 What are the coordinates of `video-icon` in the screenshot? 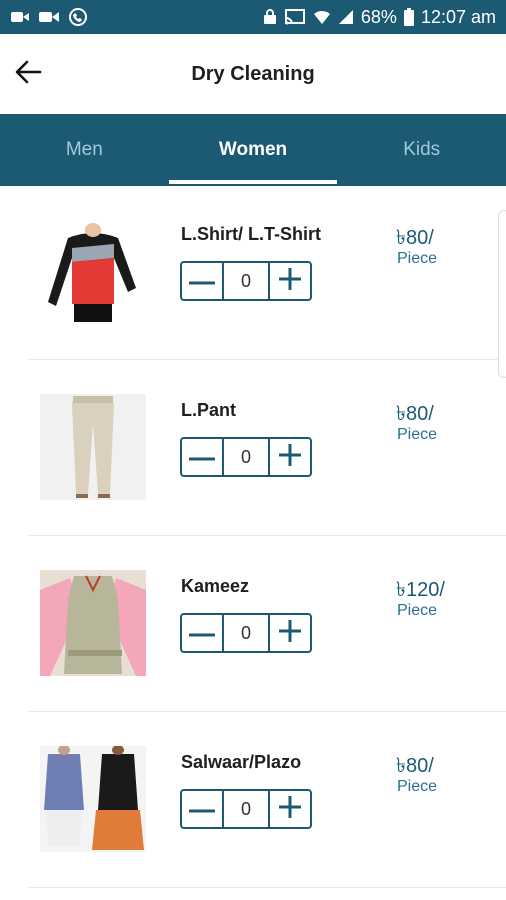 It's located at (20, 17).